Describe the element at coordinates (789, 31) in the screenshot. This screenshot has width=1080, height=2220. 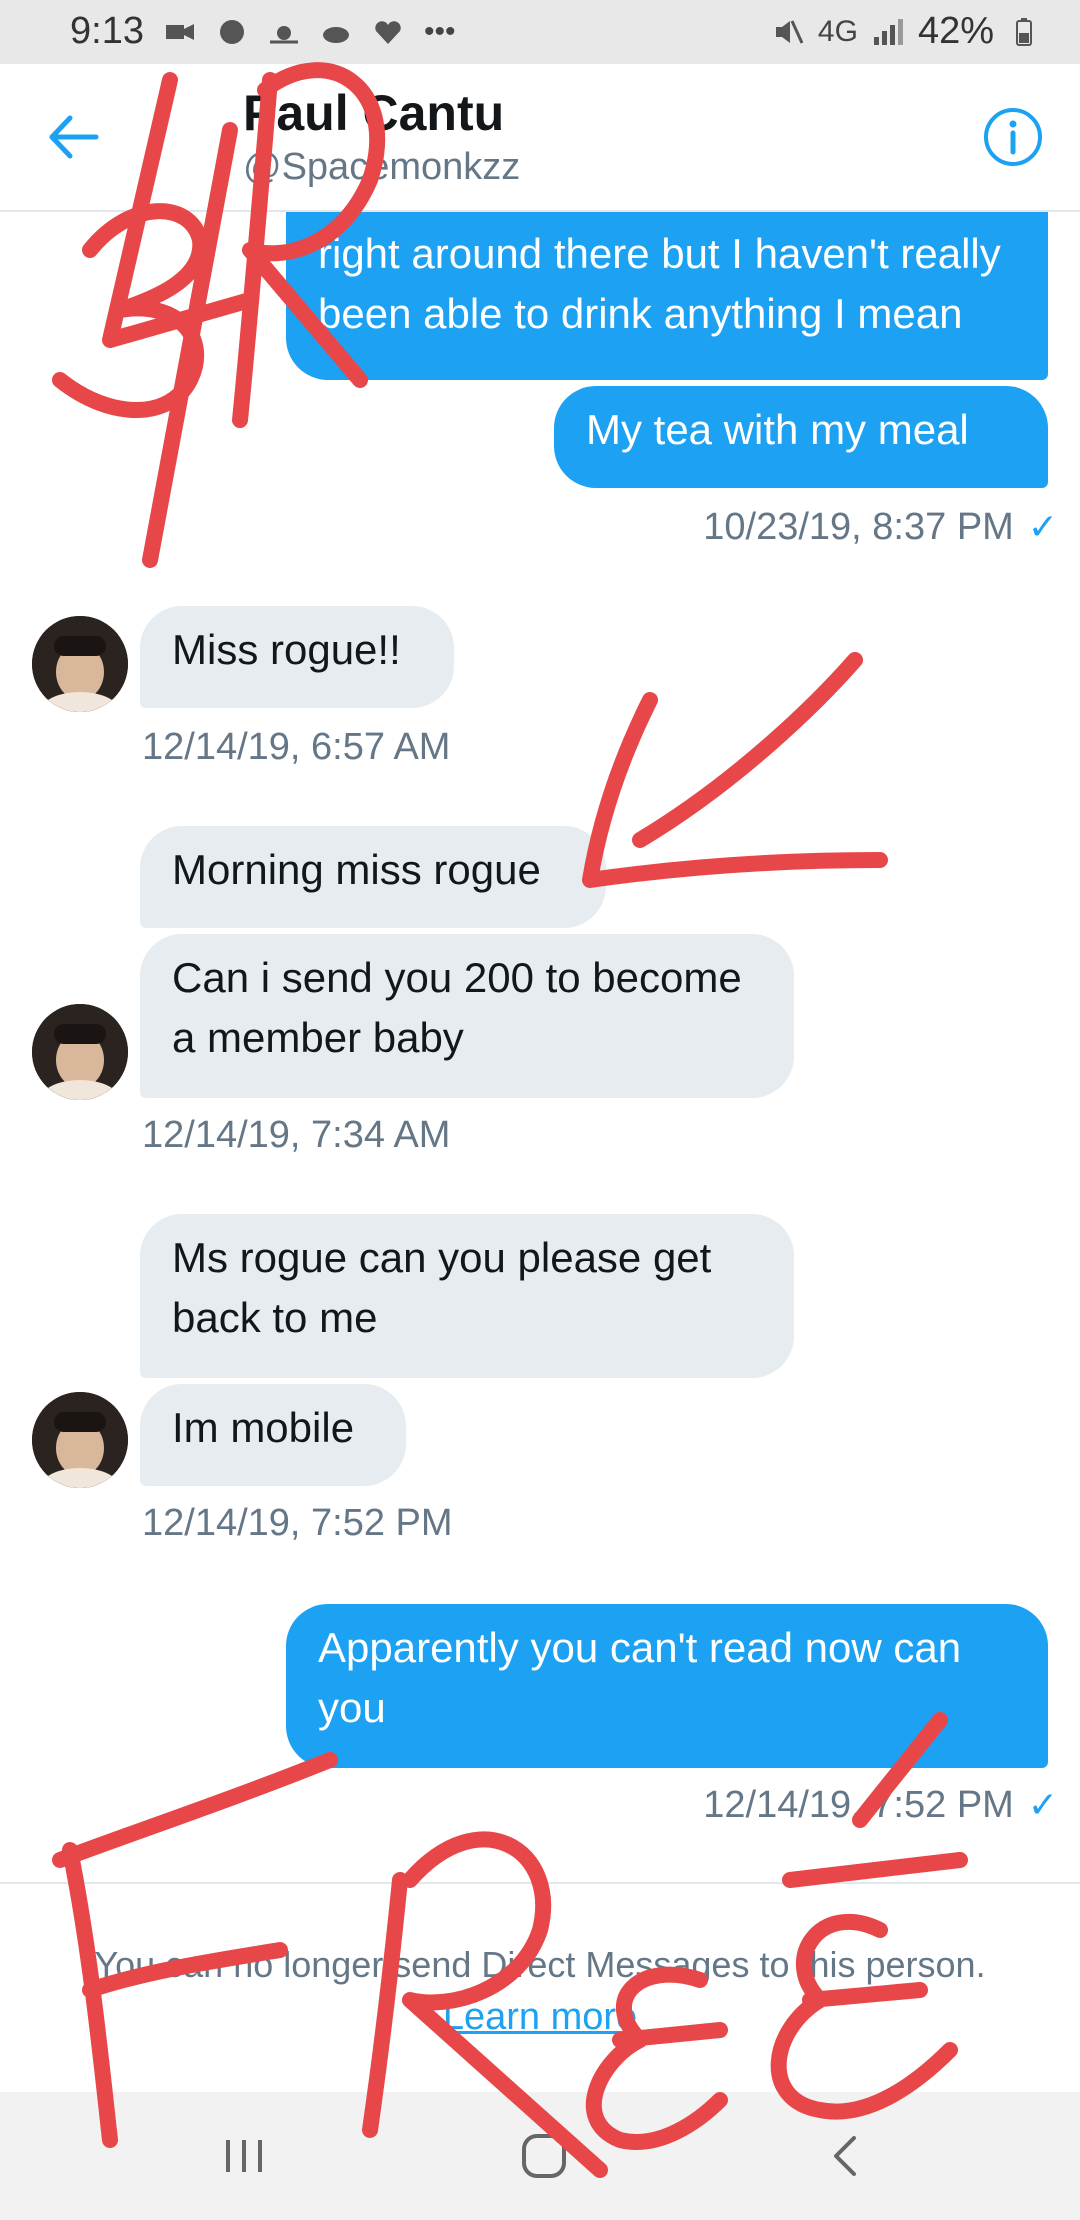
I see `mute-icon` at that location.